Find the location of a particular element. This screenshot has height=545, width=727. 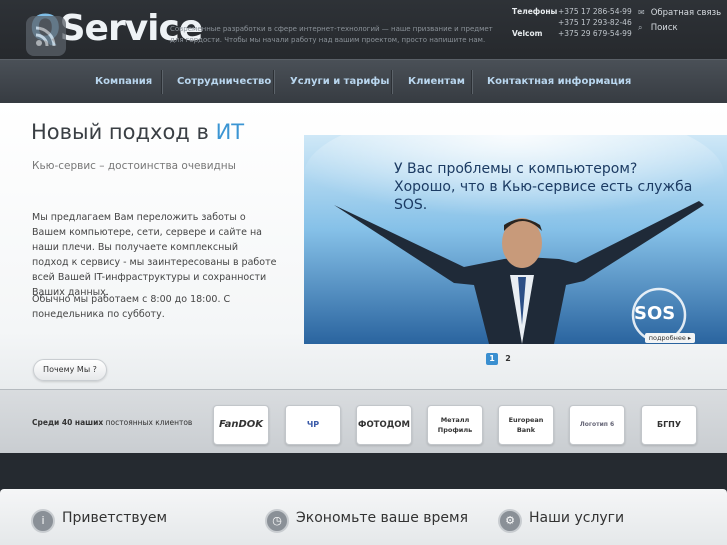

nav-item-clients: Клиентам is located at coordinates (436, 82).